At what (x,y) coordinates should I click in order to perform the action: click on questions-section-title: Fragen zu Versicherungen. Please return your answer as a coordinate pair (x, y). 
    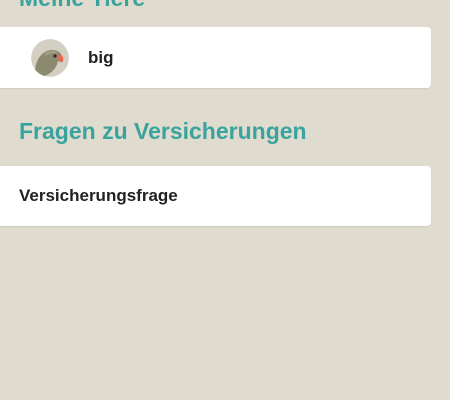
    Looking at the image, I should click on (163, 131).